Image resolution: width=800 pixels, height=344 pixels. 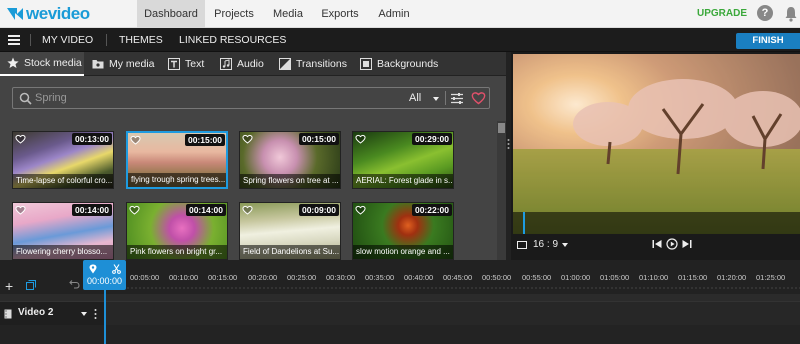 I want to click on linked-resources-link: LINKED RESOURCES, so click(x=232, y=40).